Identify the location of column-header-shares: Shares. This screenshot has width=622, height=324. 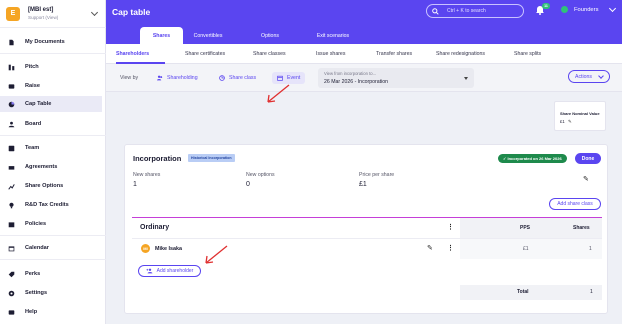
(581, 228).